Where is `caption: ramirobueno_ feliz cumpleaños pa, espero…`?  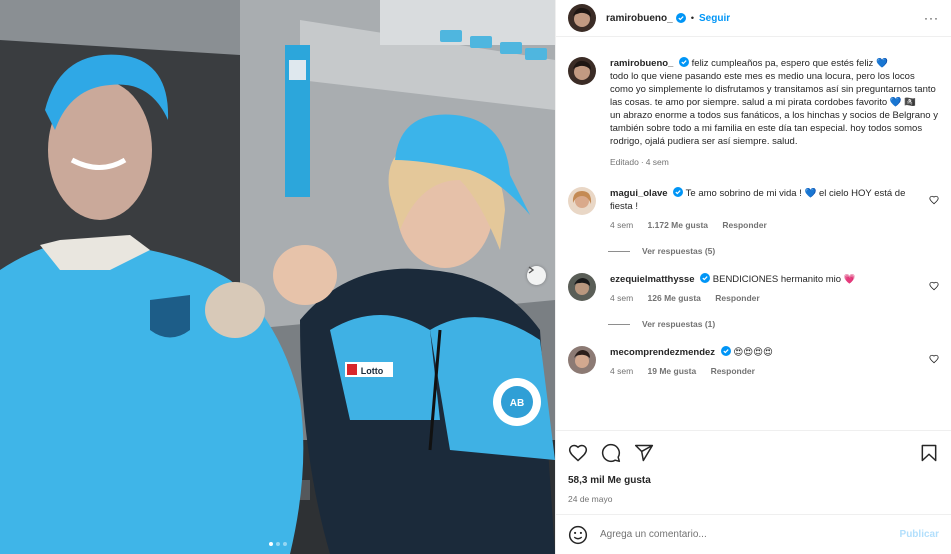 caption: ramirobueno_ feliz cumpleaños pa, espero… is located at coordinates (753, 113).